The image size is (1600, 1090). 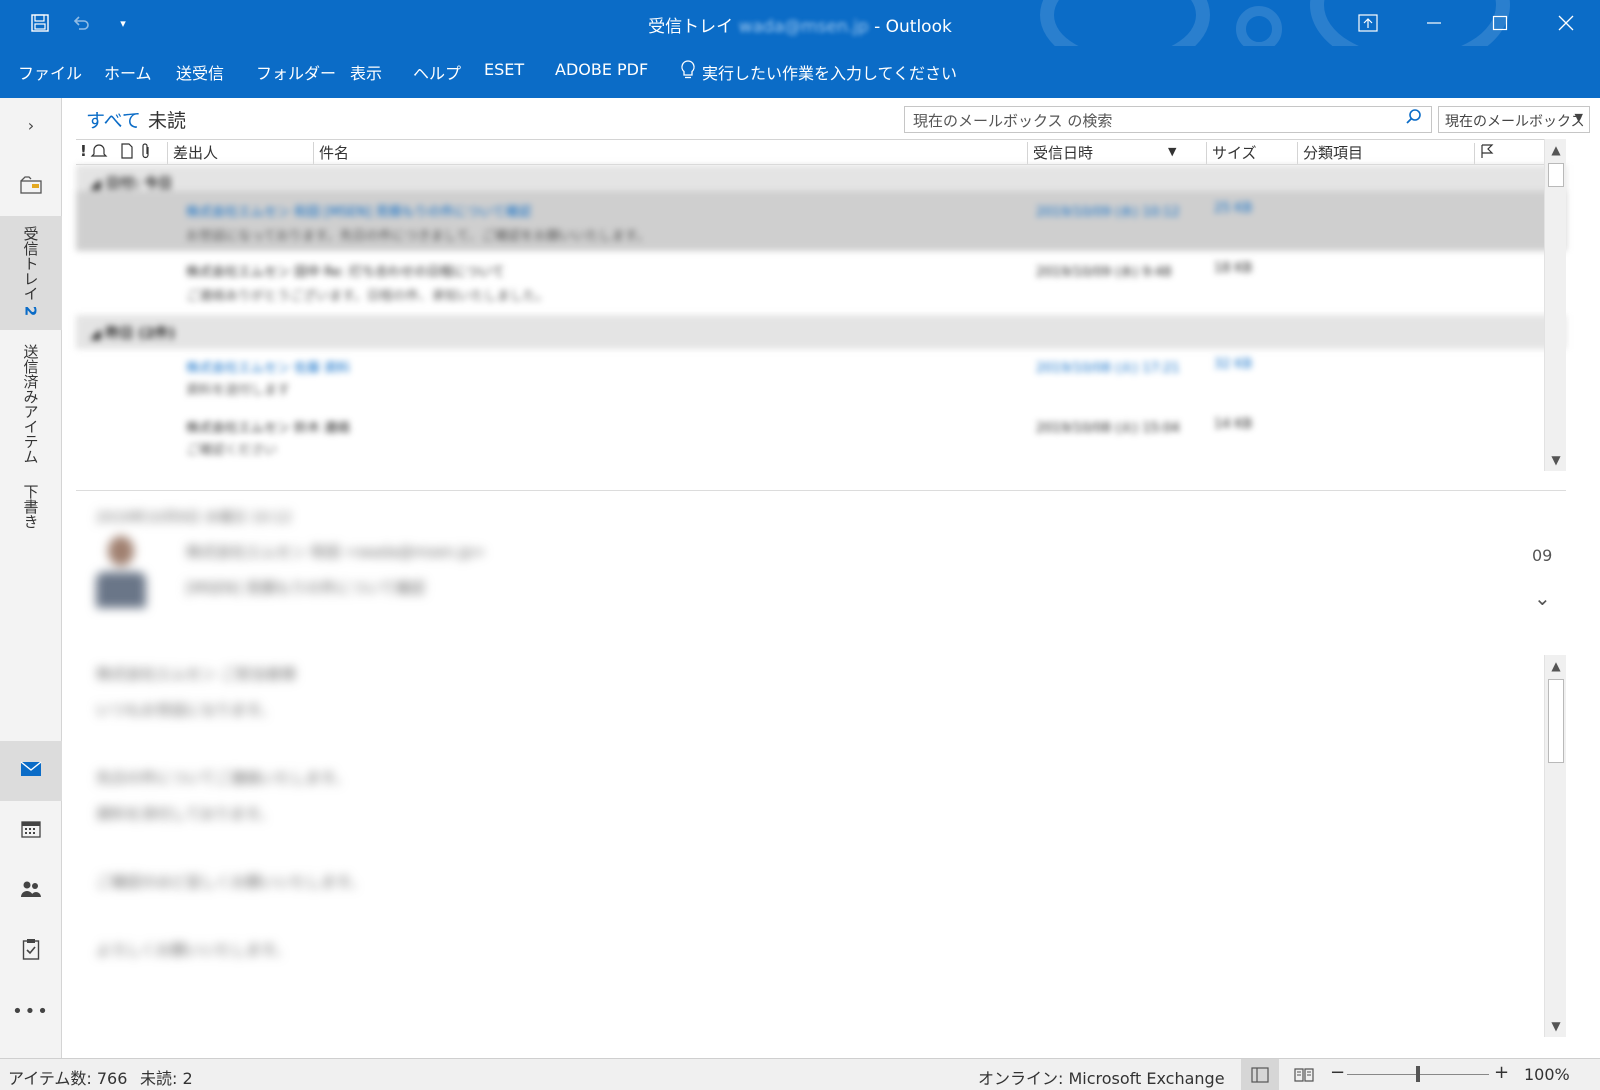 What do you see at coordinates (31, 185) in the screenshot?
I see `all-folders-icon` at bounding box center [31, 185].